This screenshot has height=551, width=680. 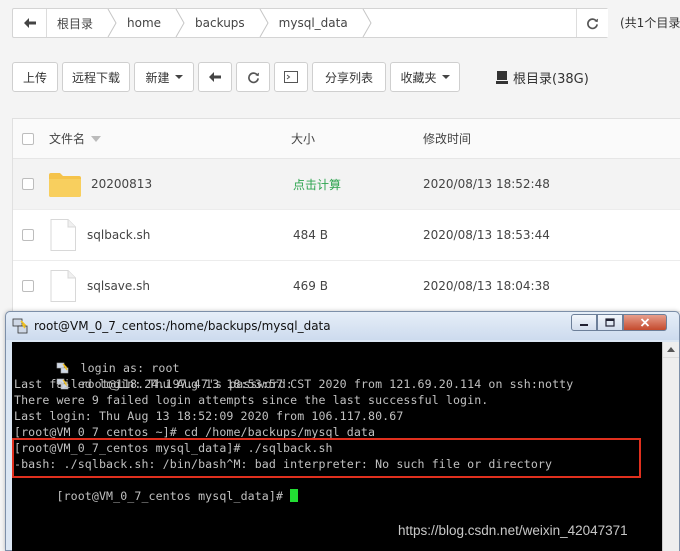 I want to click on path-refresh-button, so click(x=592, y=23).